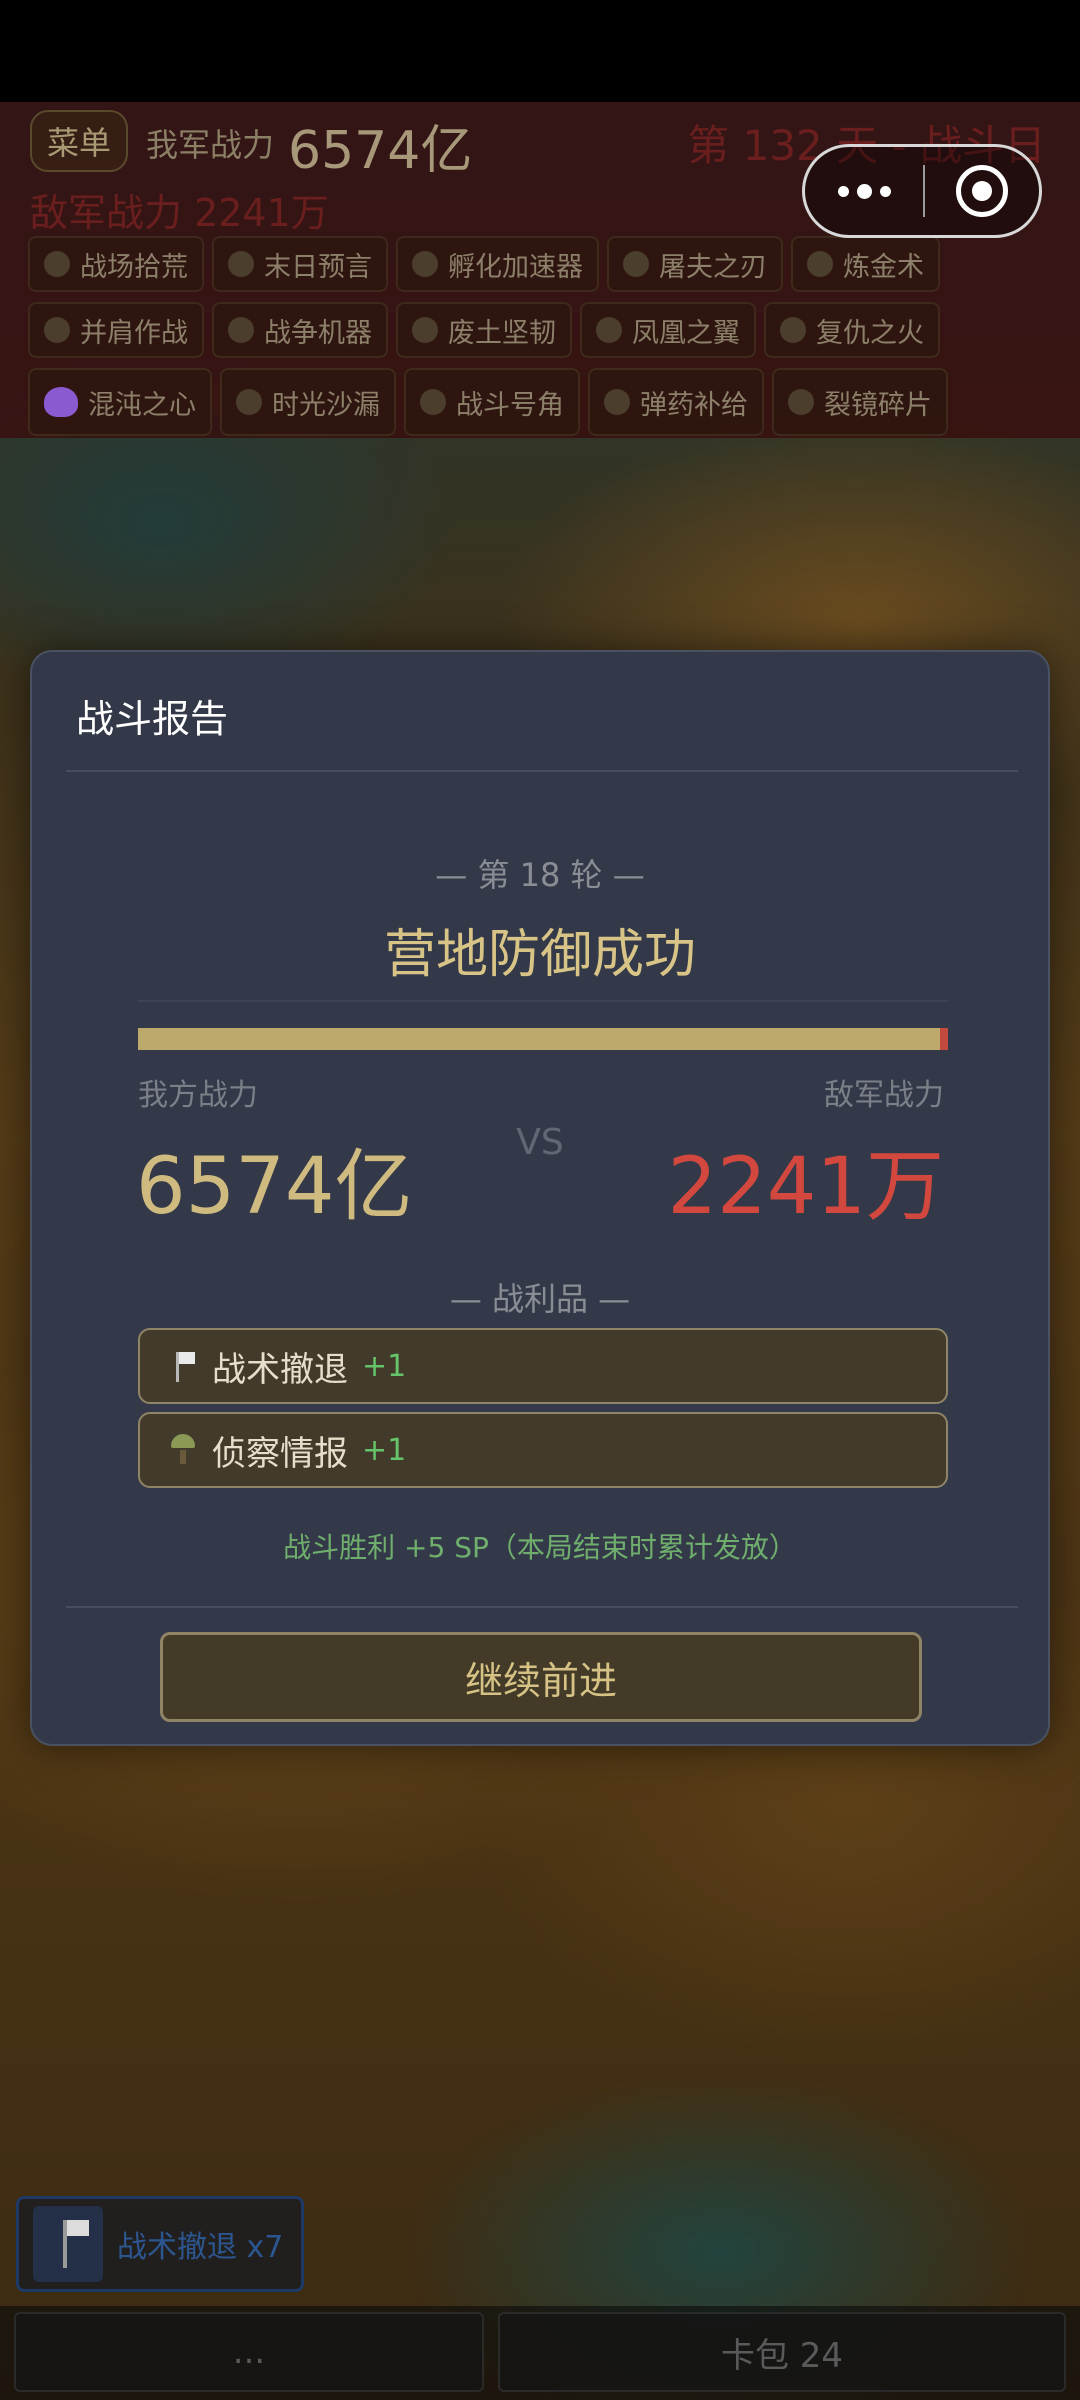 This screenshot has height=2400, width=1080. What do you see at coordinates (326, 405) in the screenshot?
I see `buff-label: 时光沙漏` at bounding box center [326, 405].